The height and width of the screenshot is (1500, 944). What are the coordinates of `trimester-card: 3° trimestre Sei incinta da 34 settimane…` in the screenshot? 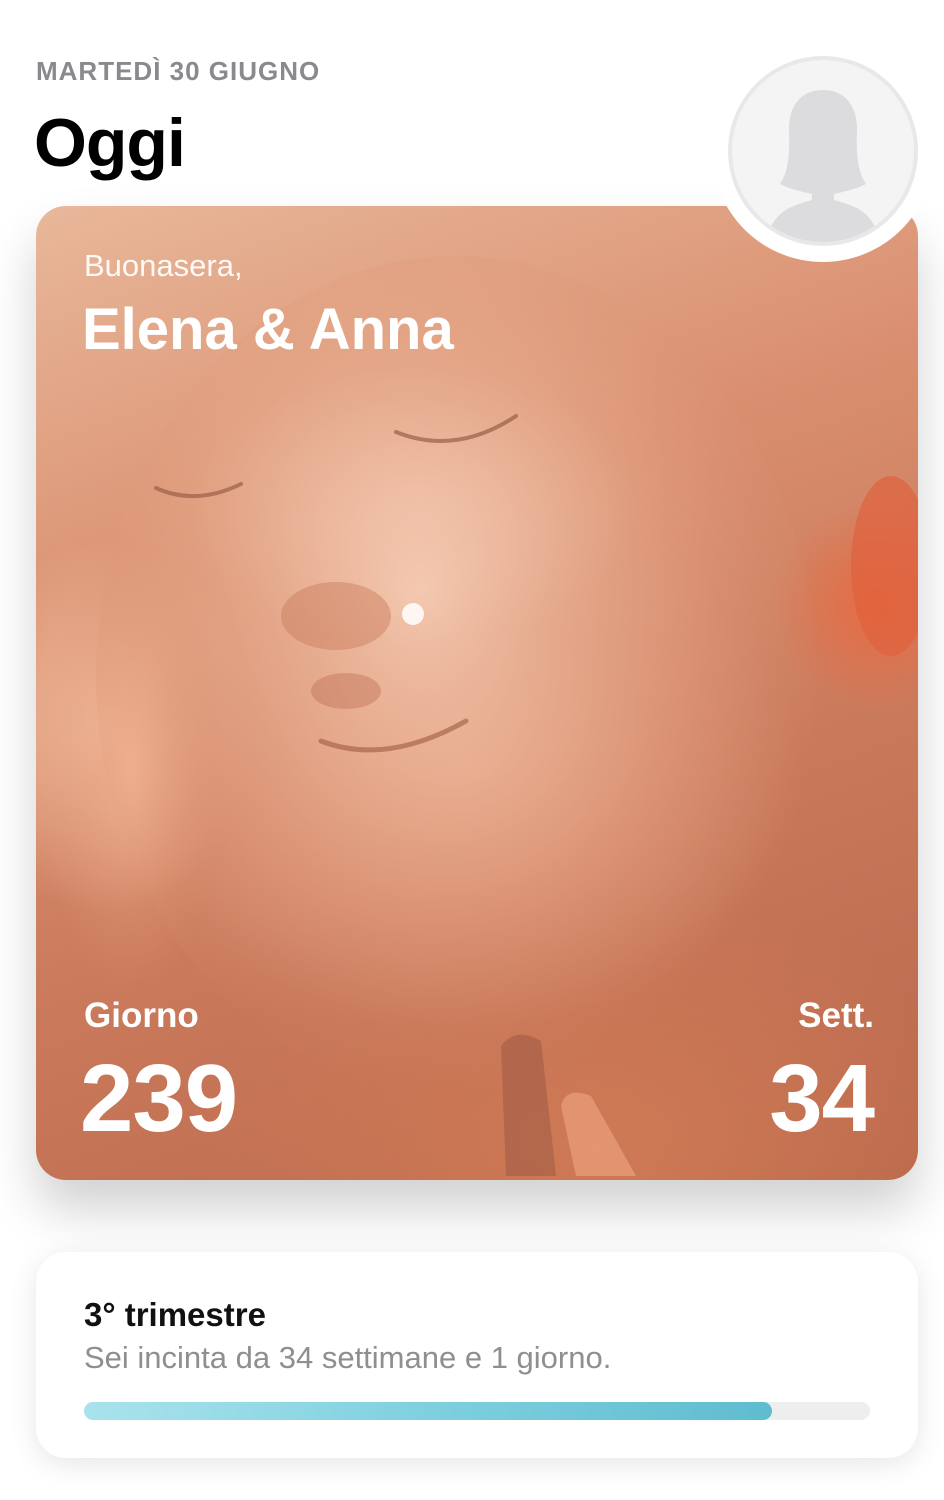 It's located at (477, 1355).